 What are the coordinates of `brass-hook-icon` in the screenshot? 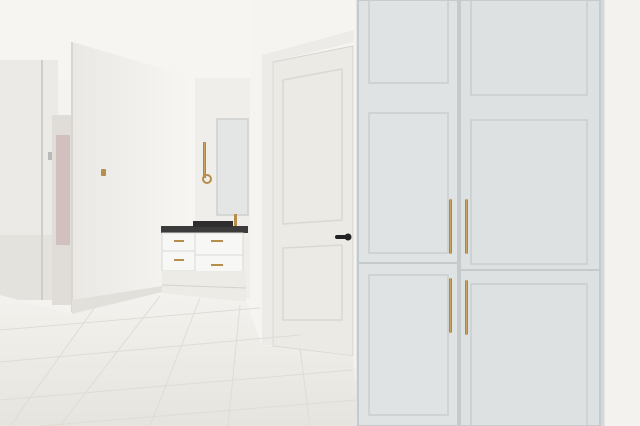 It's located at (103, 172).